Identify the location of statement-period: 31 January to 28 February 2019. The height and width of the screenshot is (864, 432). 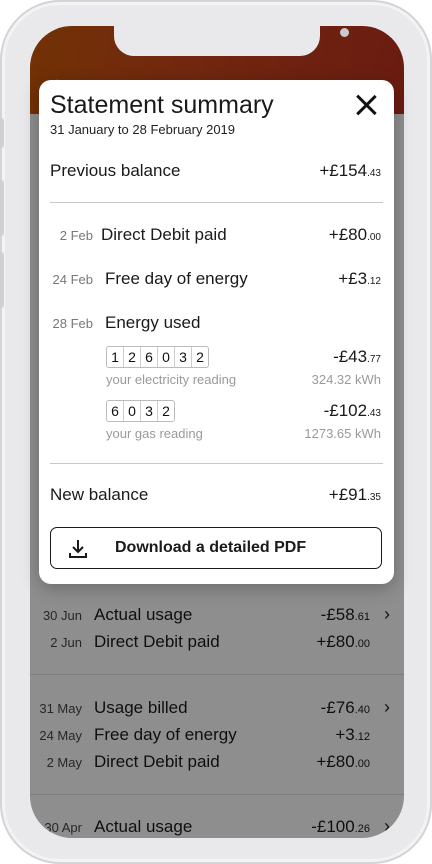
(143, 129).